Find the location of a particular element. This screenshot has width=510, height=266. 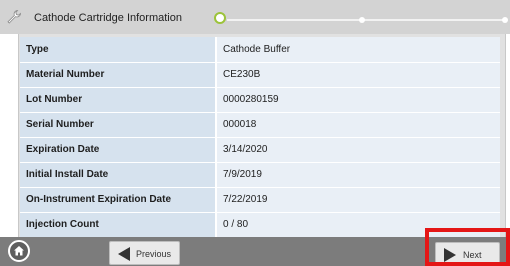

row-label: Lot Number is located at coordinates (118, 100).